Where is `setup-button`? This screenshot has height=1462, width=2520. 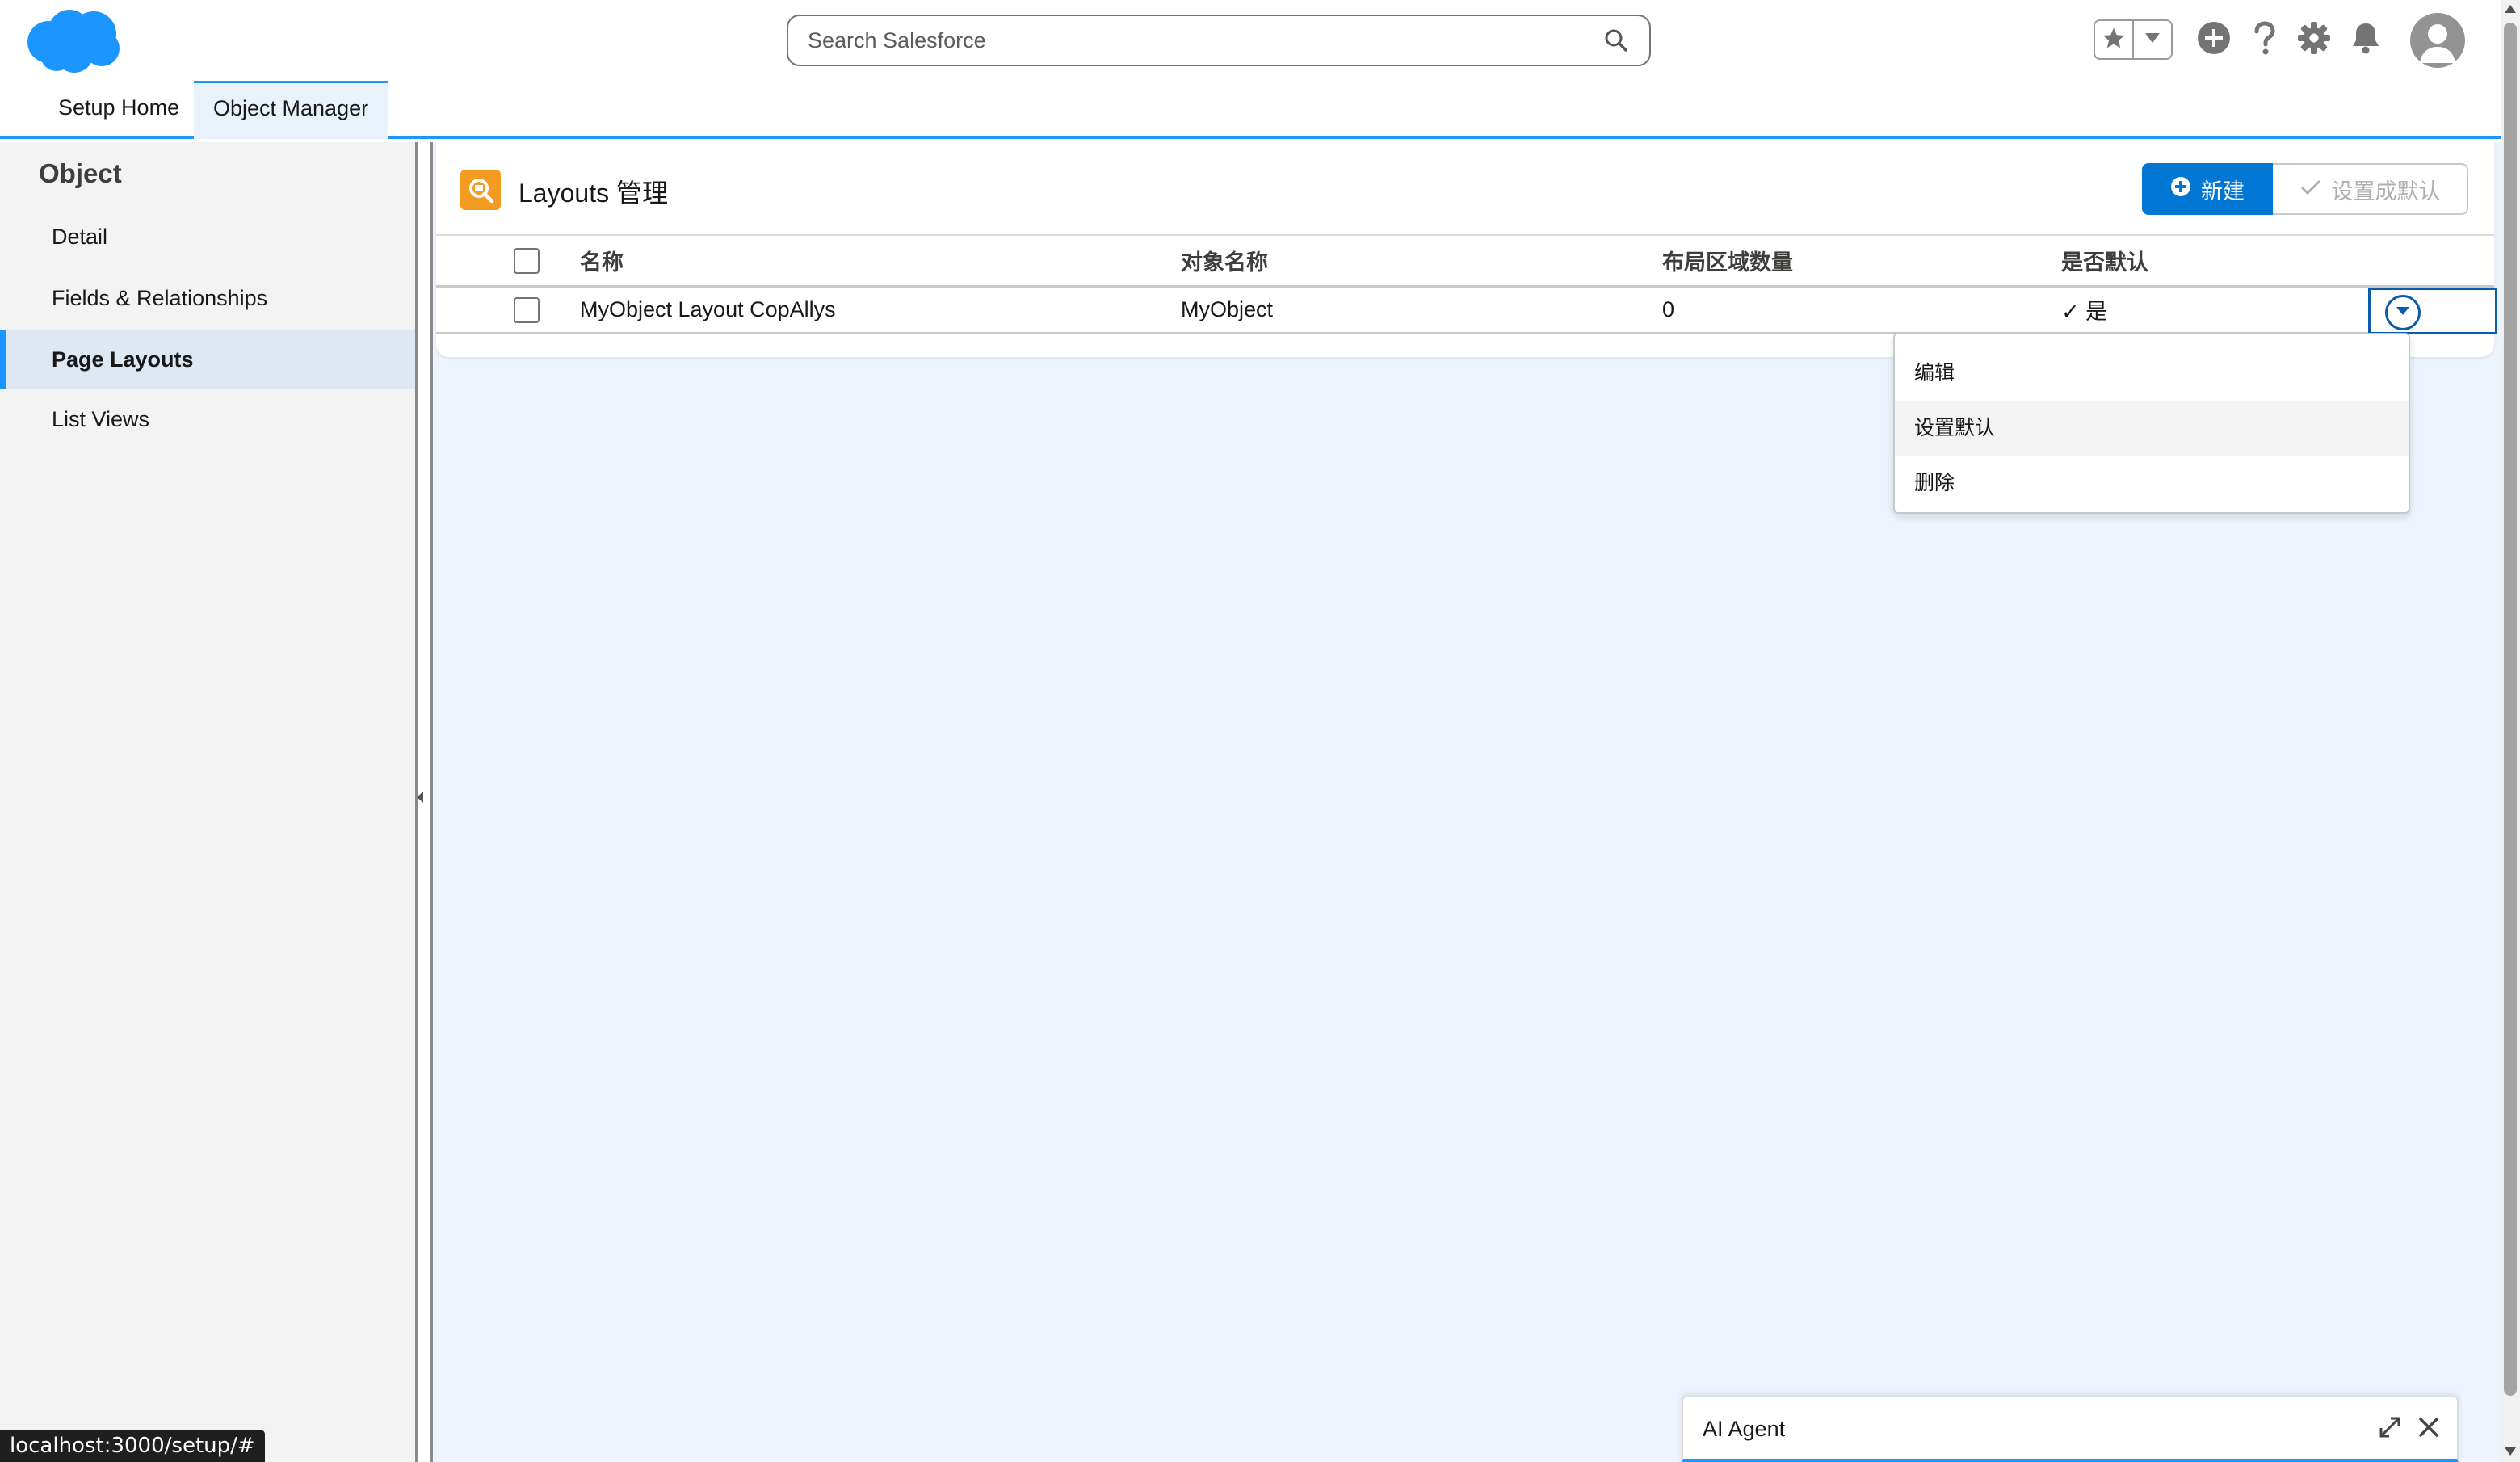 setup-button is located at coordinates (2314, 39).